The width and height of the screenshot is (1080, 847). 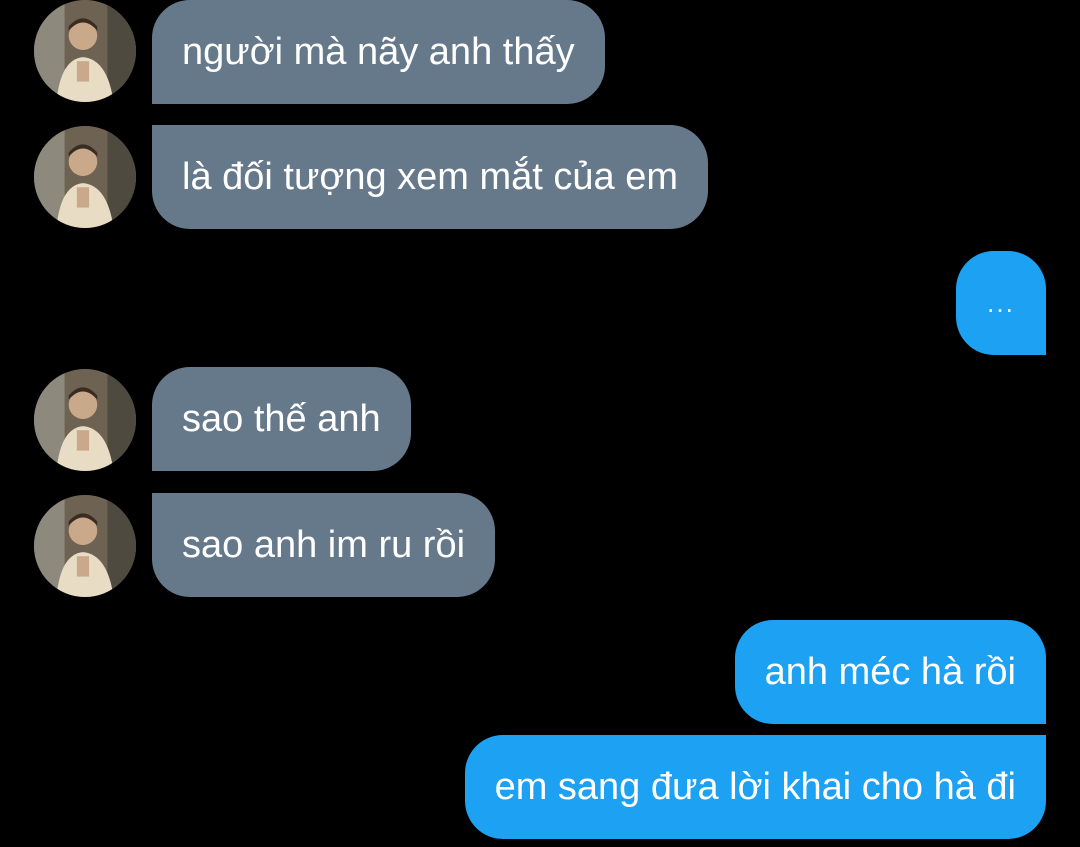 I want to click on message-outgoing: em sang đưa lời khai cho hà đi, so click(x=755, y=787).